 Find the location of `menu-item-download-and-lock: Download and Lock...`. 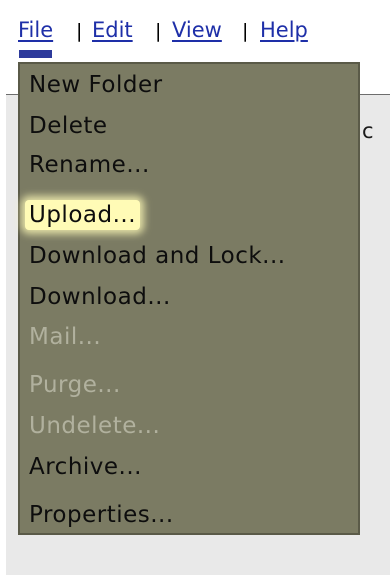

menu-item-download-and-lock: Download and Lock... is located at coordinates (157, 256).